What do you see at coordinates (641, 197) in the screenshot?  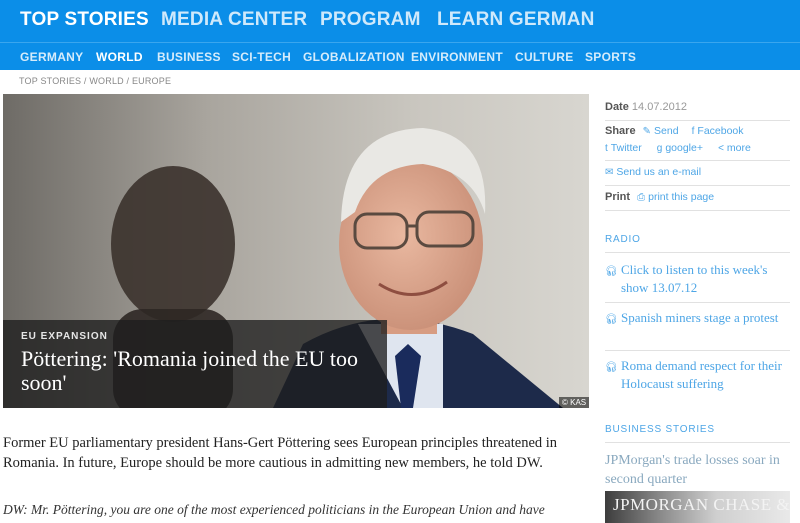 I see `printer-icon: ⎙` at bounding box center [641, 197].